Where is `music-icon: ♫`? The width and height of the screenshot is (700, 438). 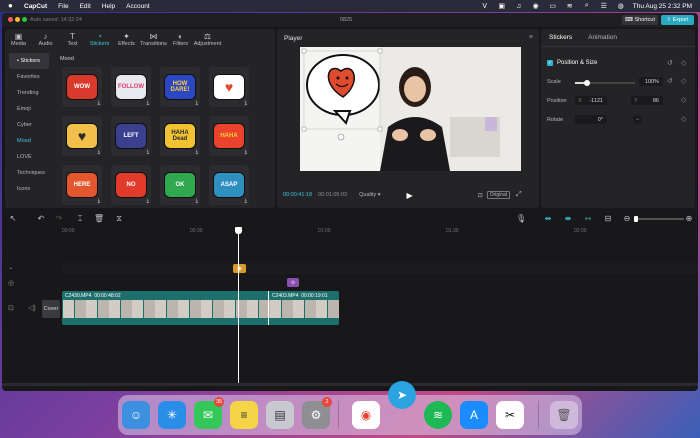
music-icon: ♫ is located at coordinates (519, 6).